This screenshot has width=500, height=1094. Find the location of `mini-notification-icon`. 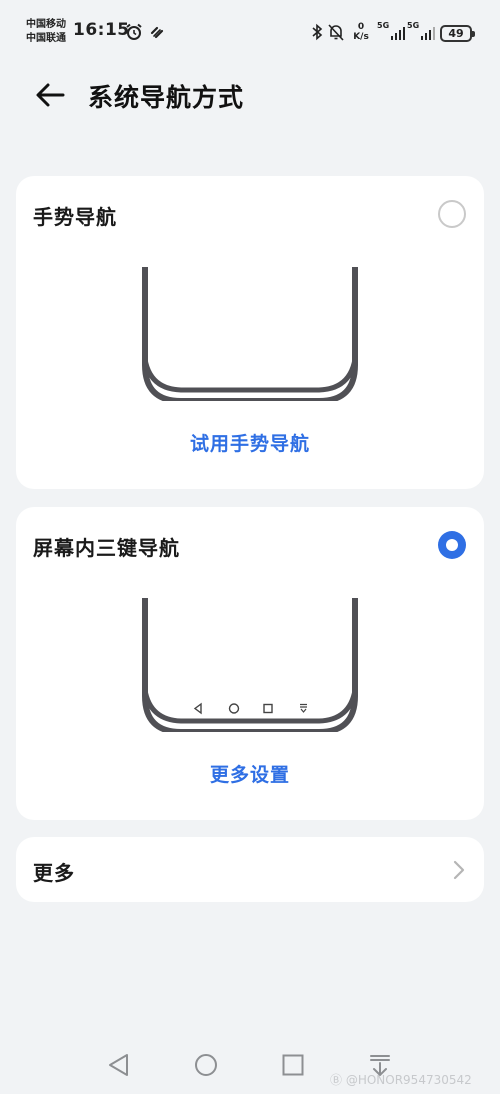

mini-notification-icon is located at coordinates (303, 708).